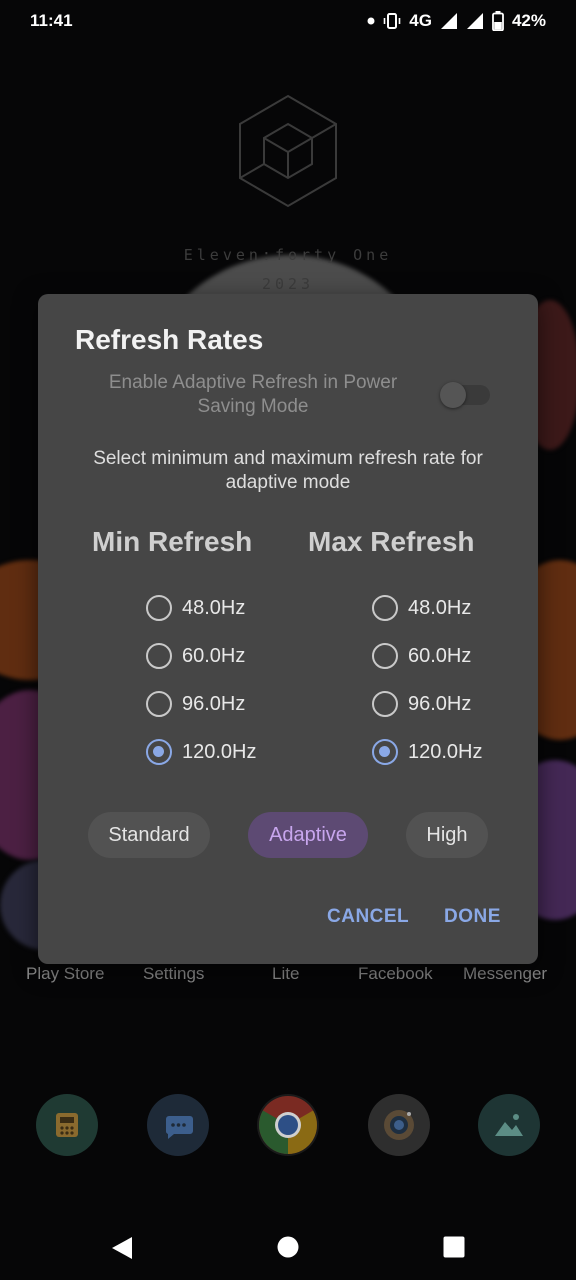 This screenshot has width=576, height=1280. I want to click on recents-button, so click(454, 1247).